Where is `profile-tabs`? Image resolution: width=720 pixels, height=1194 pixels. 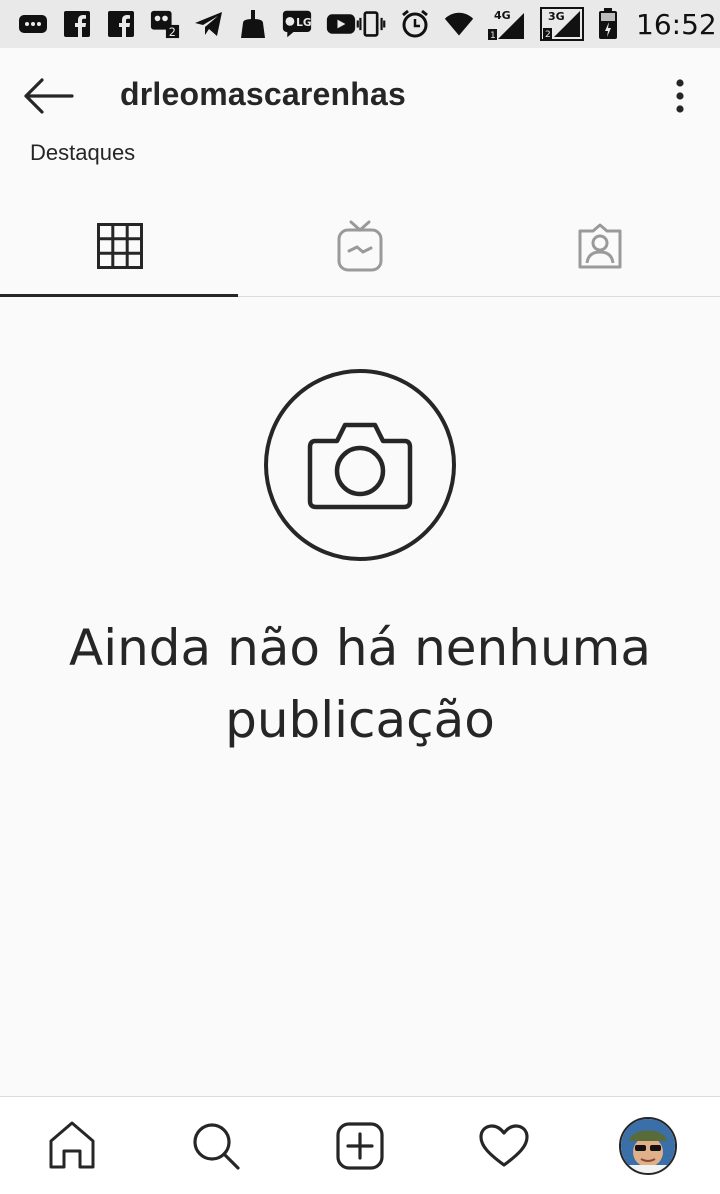 profile-tabs is located at coordinates (360, 246).